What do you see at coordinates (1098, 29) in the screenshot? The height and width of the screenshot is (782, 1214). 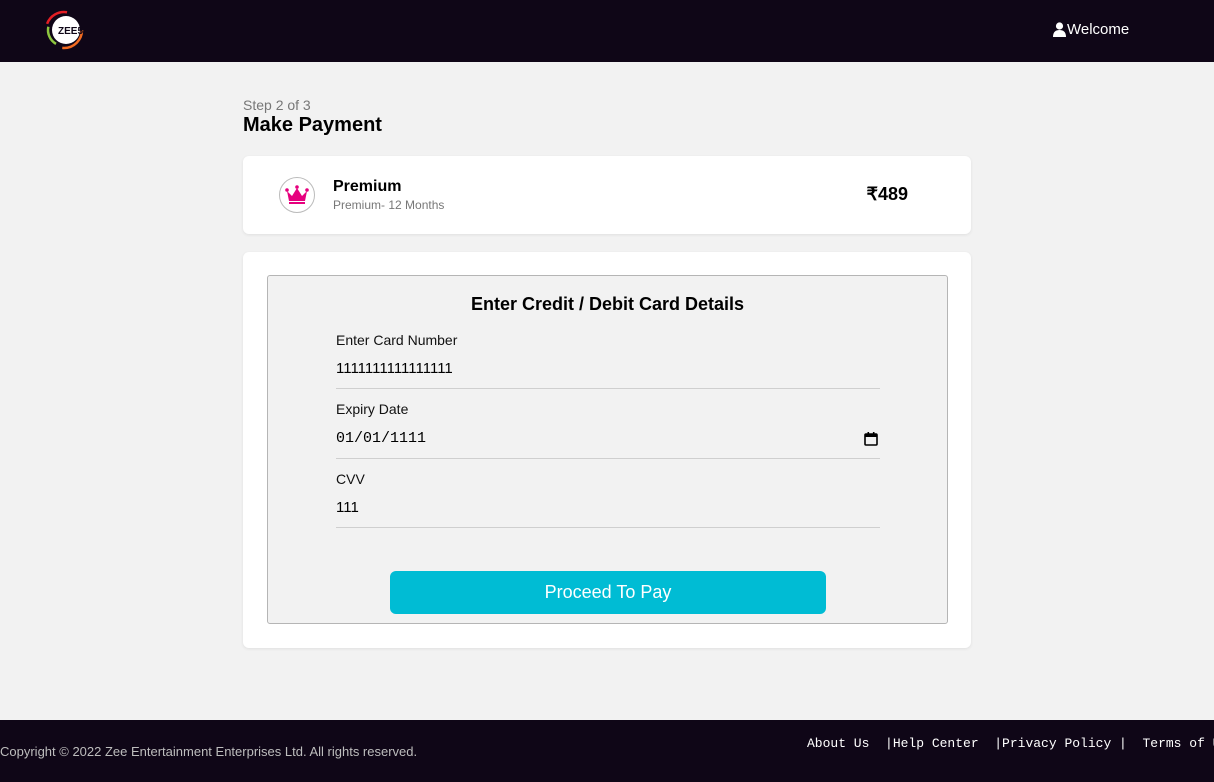 I see `welcome-label: Welcome` at bounding box center [1098, 29].